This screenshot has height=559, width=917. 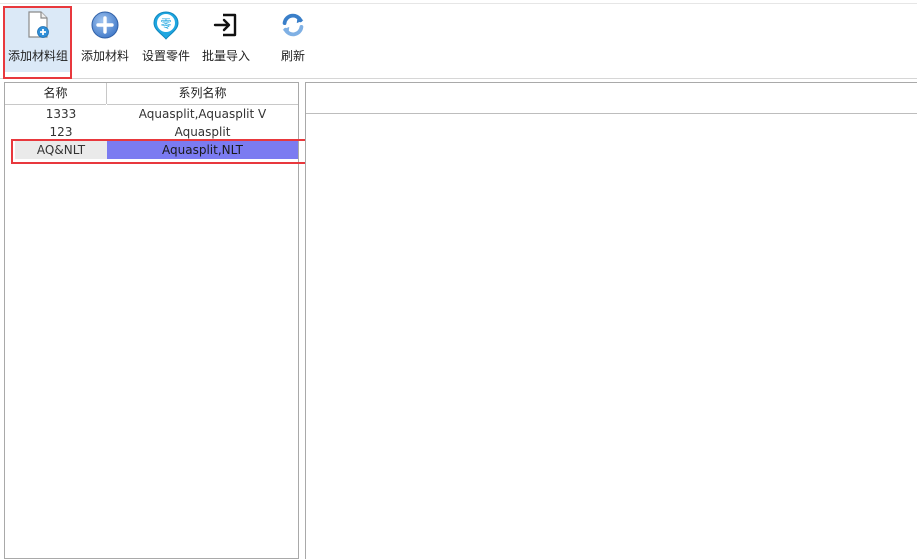 What do you see at coordinates (458, 3) in the screenshot?
I see `toolbar-top-divider` at bounding box center [458, 3].